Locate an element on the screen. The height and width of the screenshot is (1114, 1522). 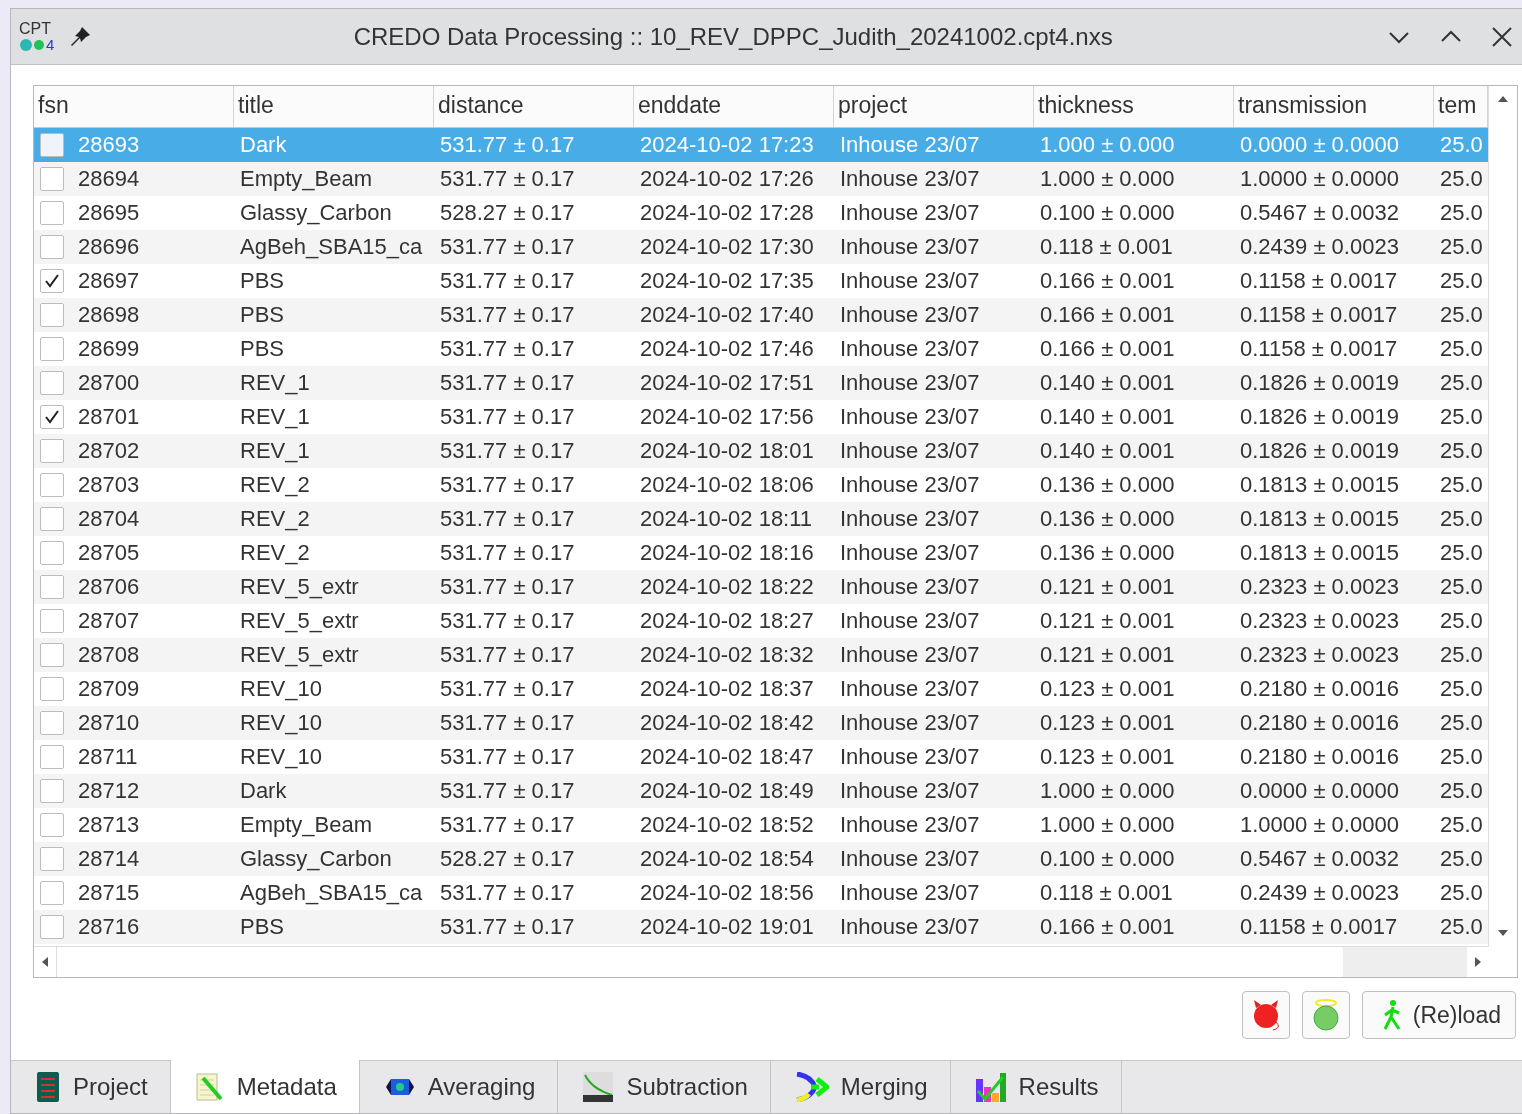
table-cell: 2024-10-02 17:51 is located at coordinates (727, 383).